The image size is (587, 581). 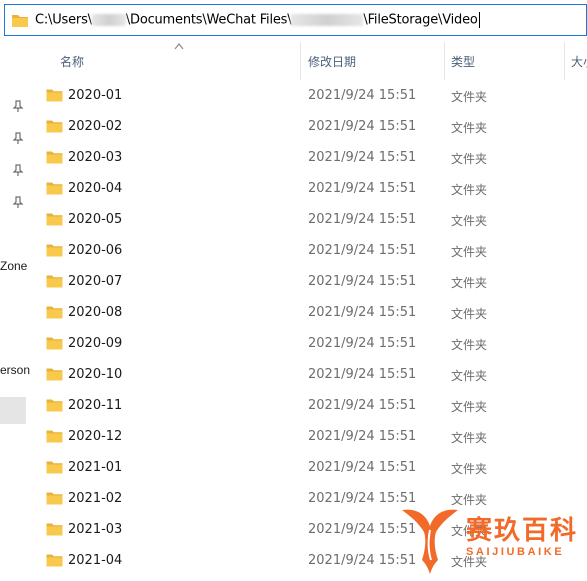 I want to click on table-row: 2020-03 2021/9/24 15:51 文件夹, so click(x=307, y=157).